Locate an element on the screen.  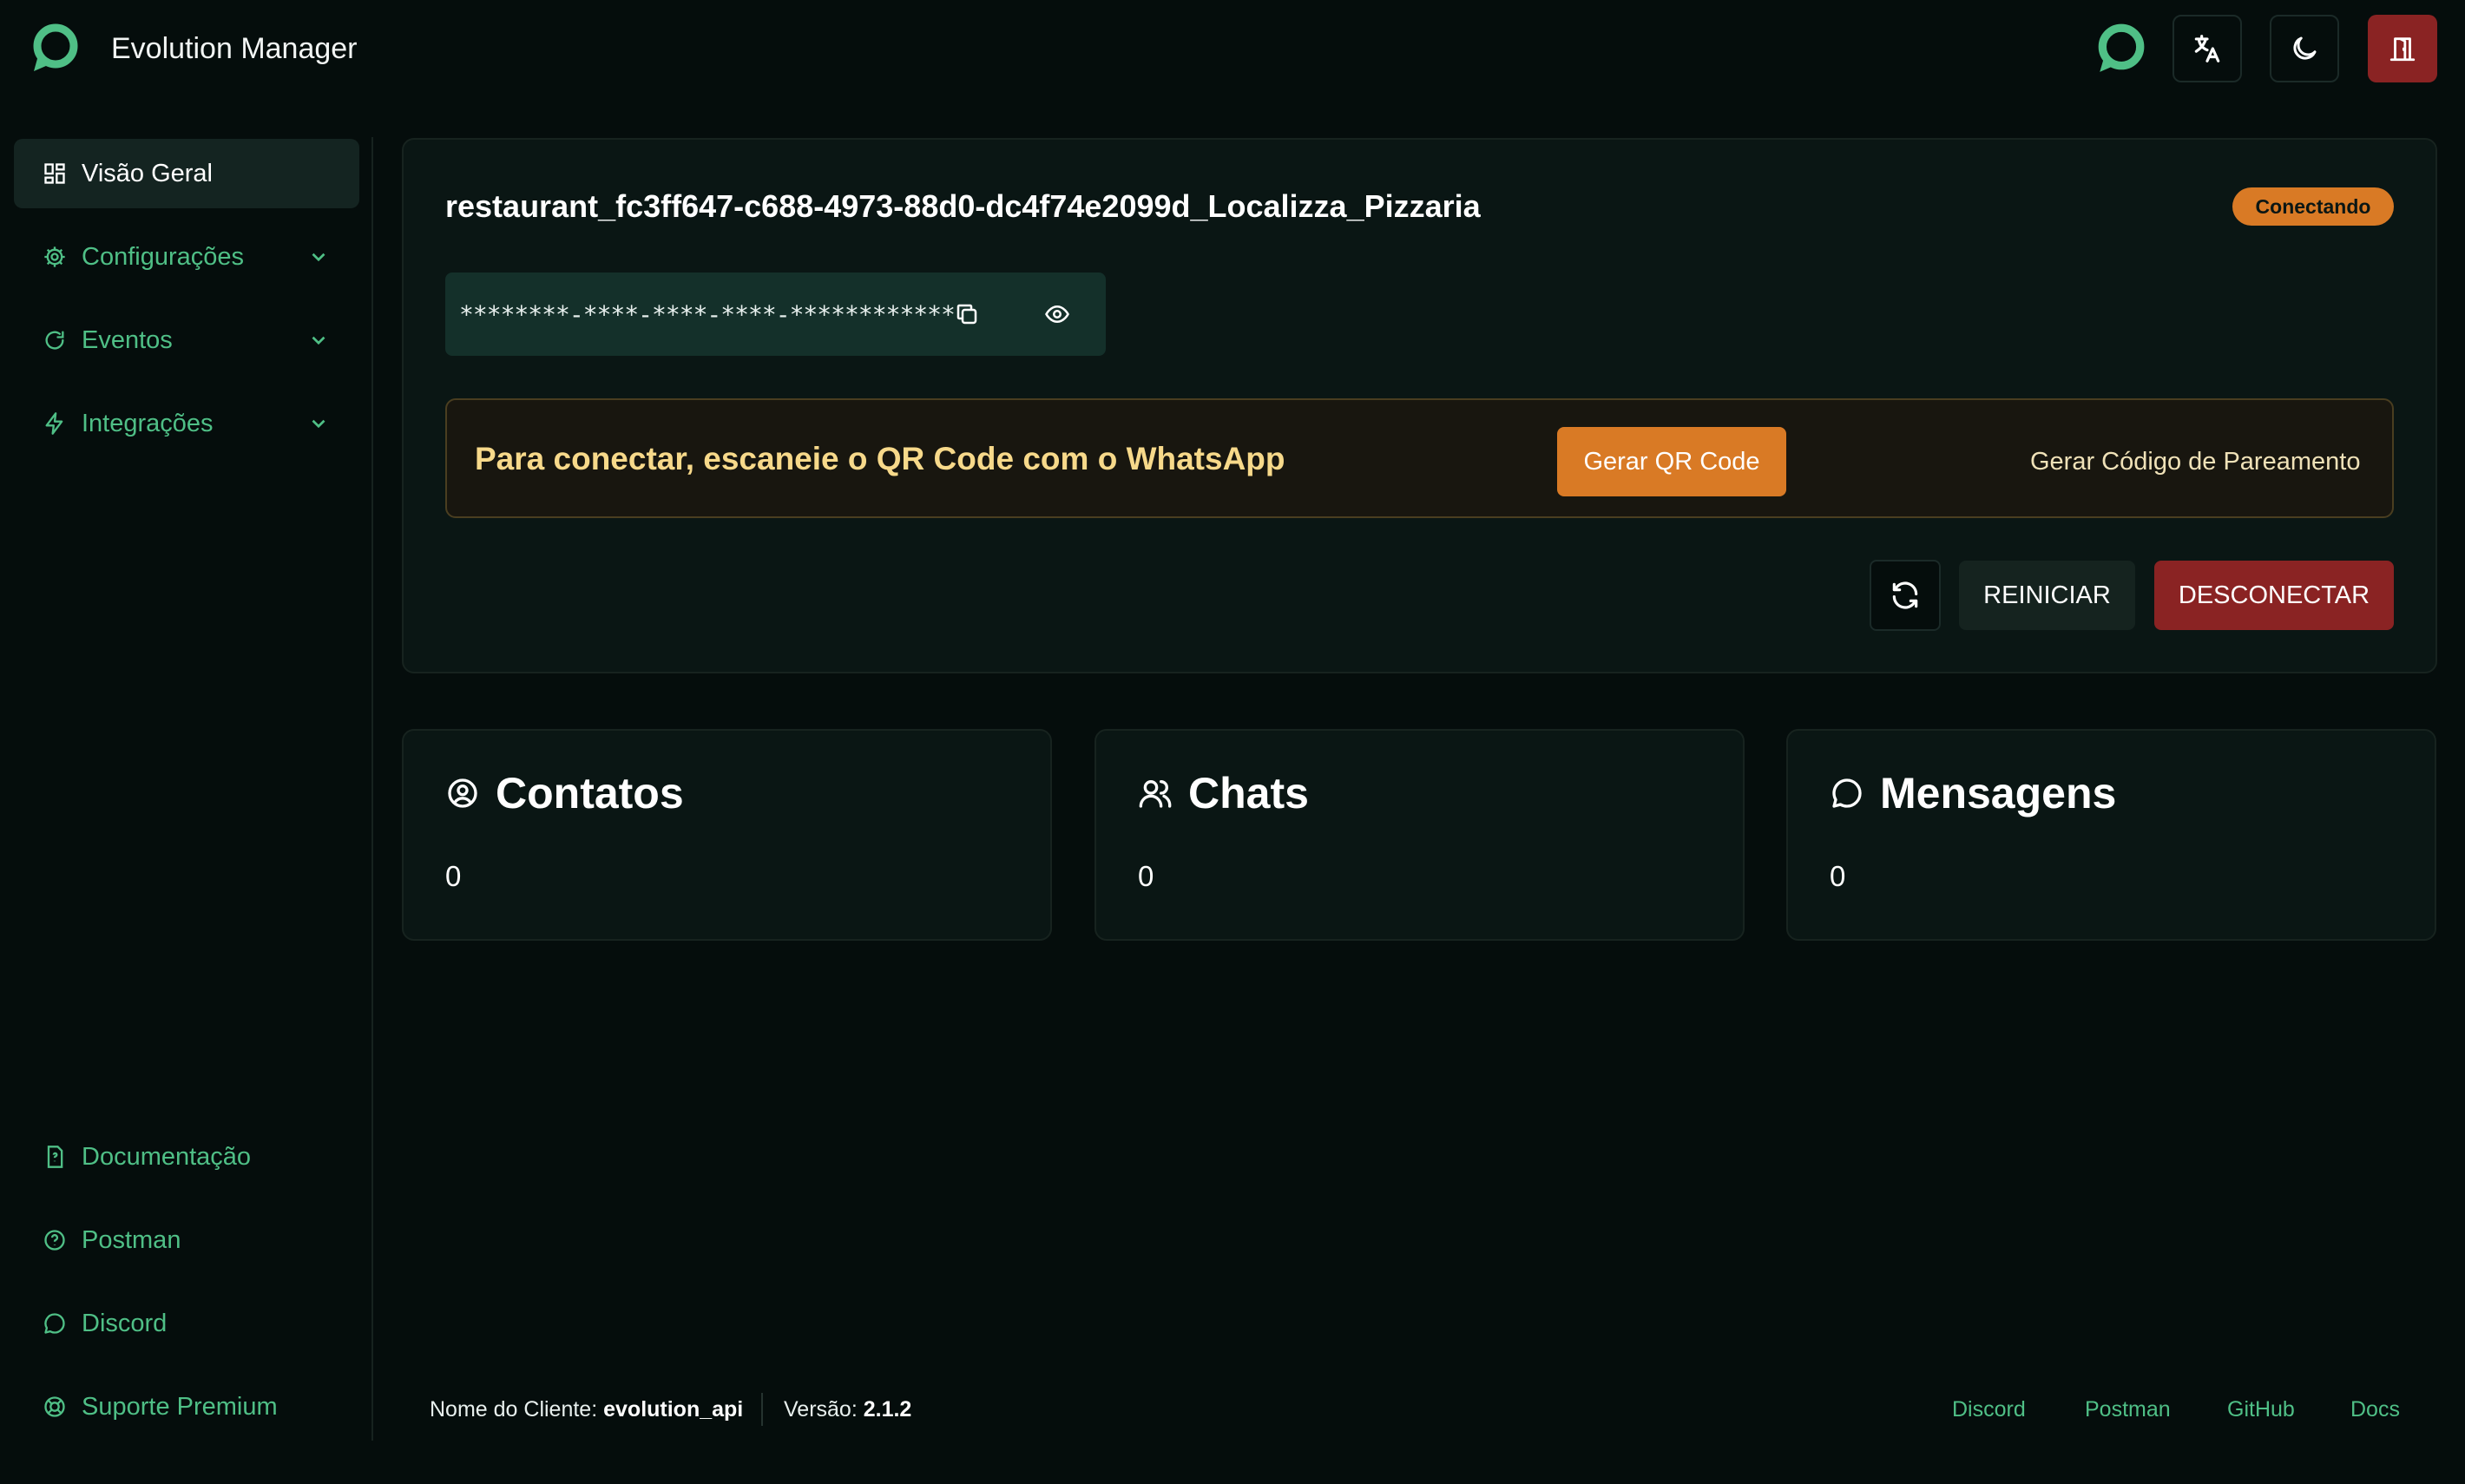
stat-value-mensagens: 0 is located at coordinates (1838, 876).